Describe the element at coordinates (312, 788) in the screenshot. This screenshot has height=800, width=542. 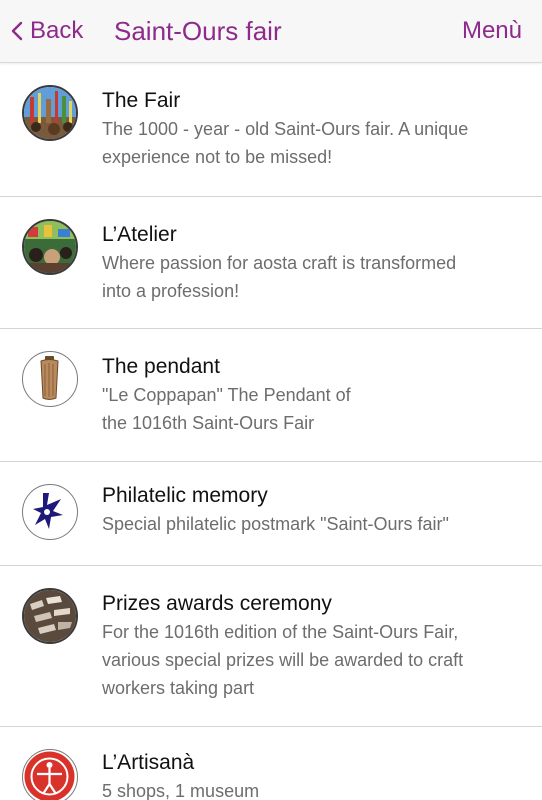
I see `item-description: 5 shops, 1 museum` at that location.